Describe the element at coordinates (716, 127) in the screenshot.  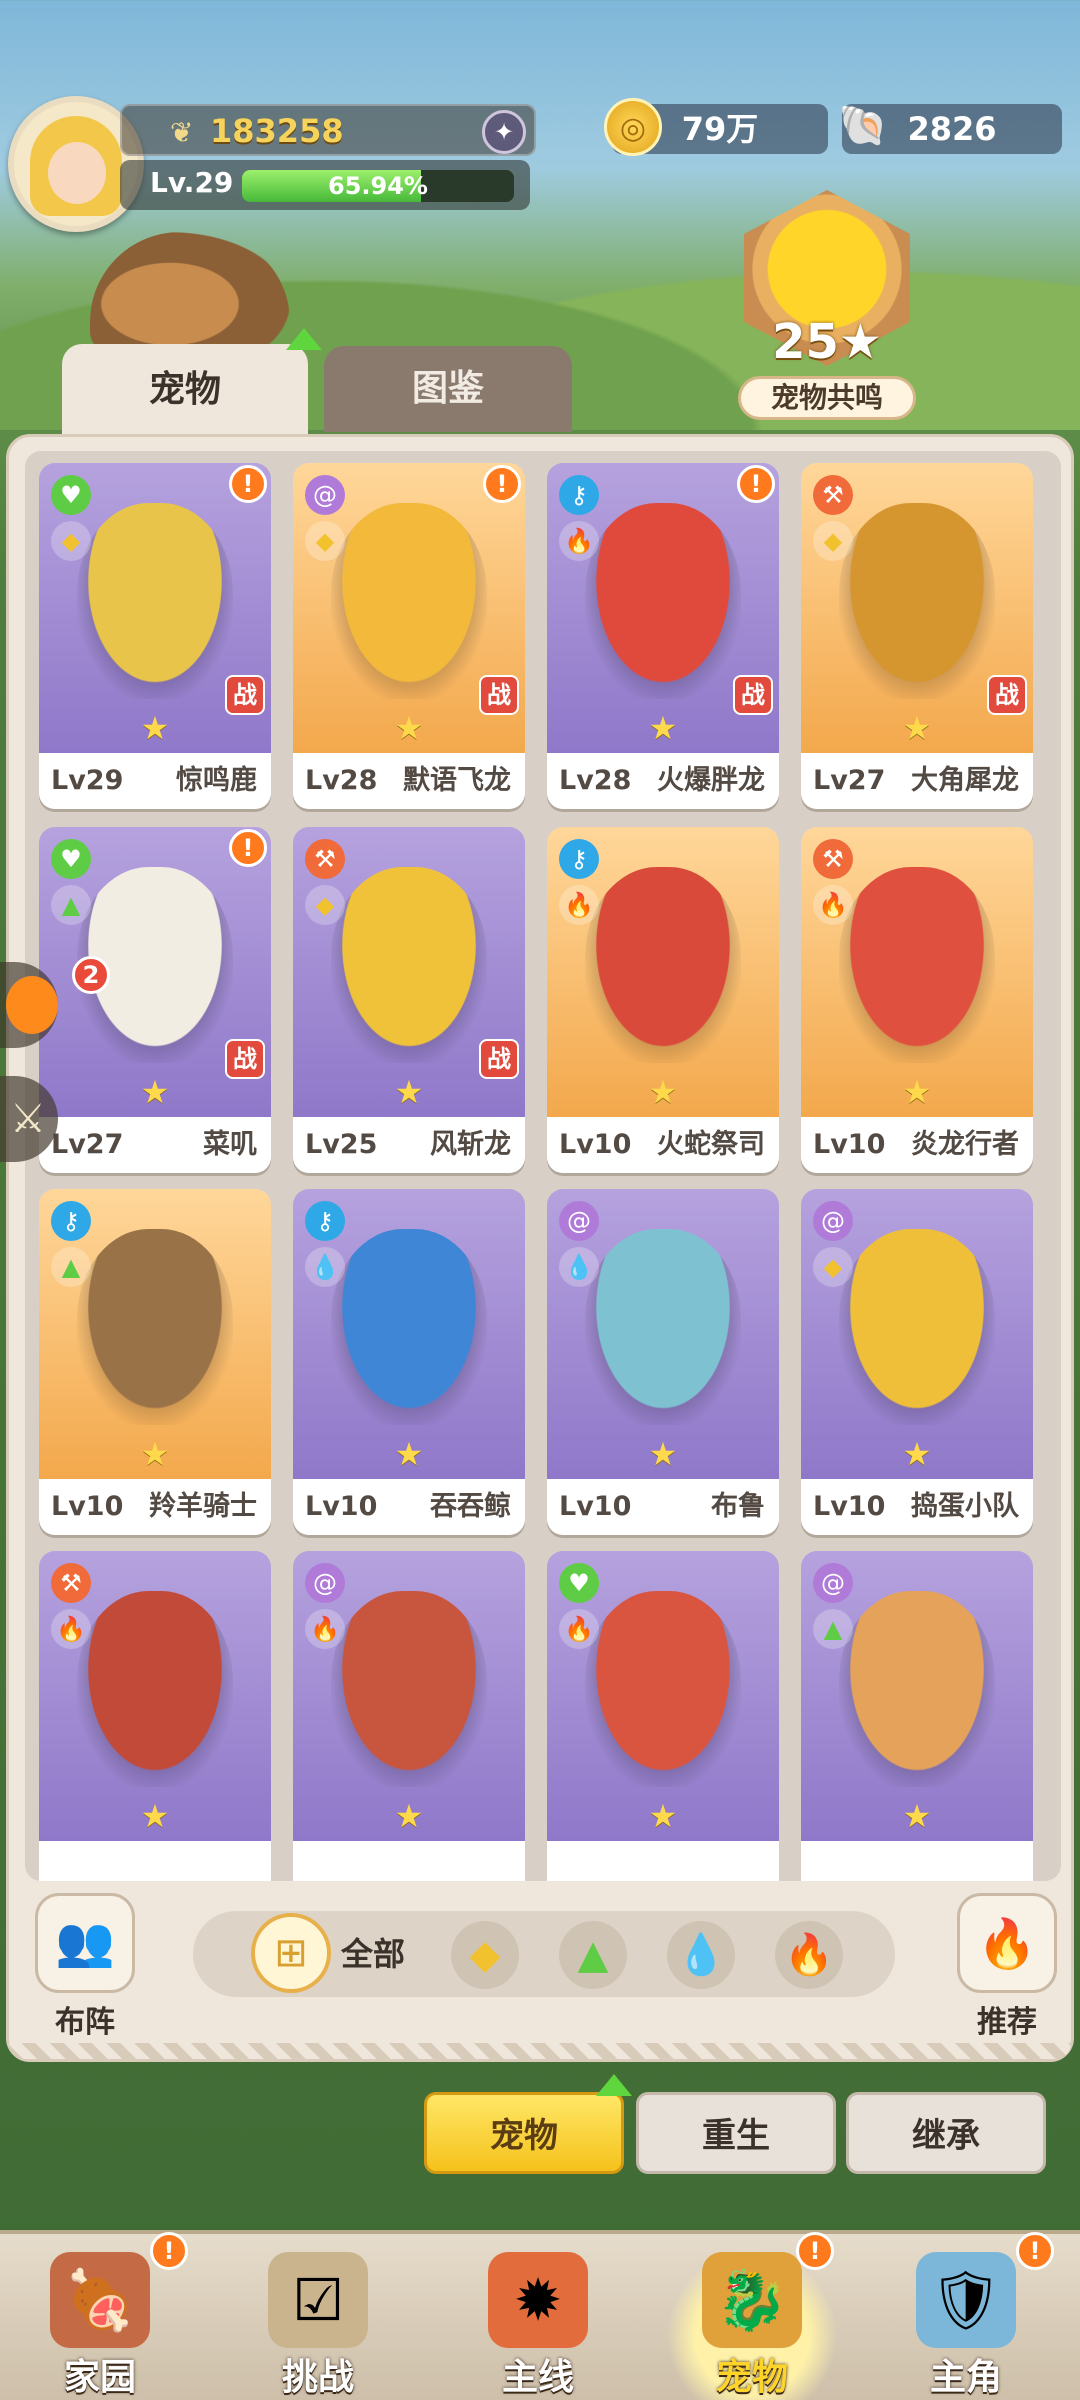
I see `gold-counter: ◎ 79万` at that location.